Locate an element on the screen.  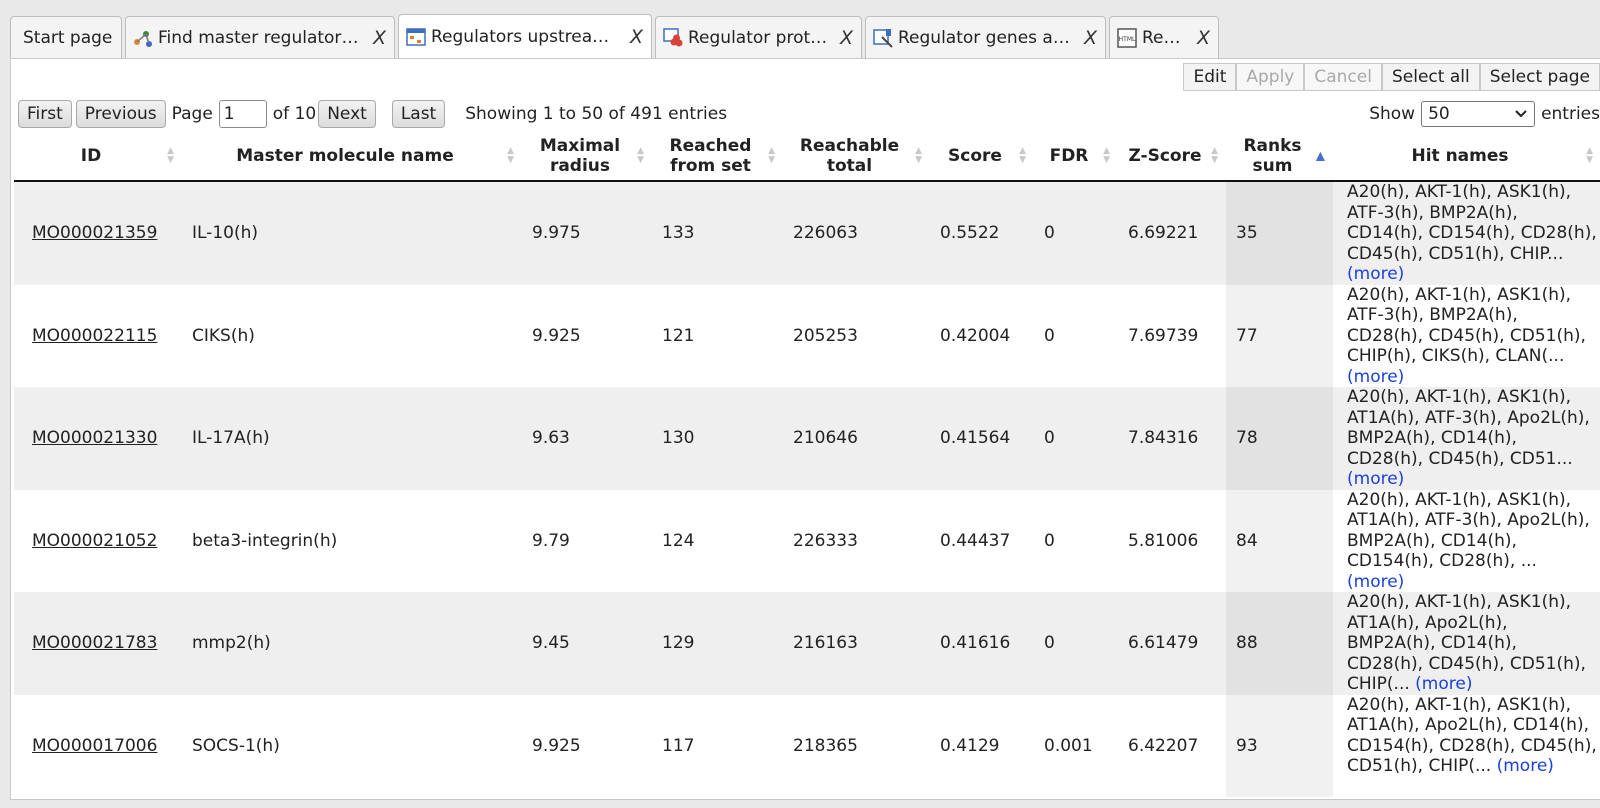
cell-reached: 121 is located at coordinates (717, 335).